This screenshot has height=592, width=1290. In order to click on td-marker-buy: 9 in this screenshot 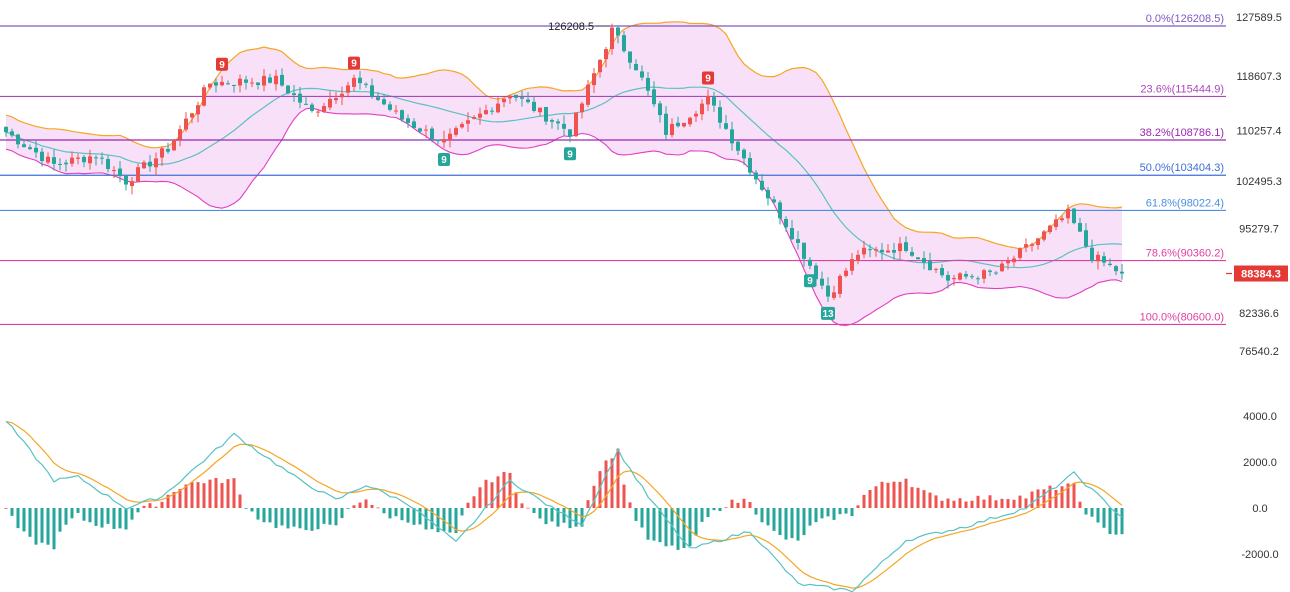, I will do `click(810, 281)`.